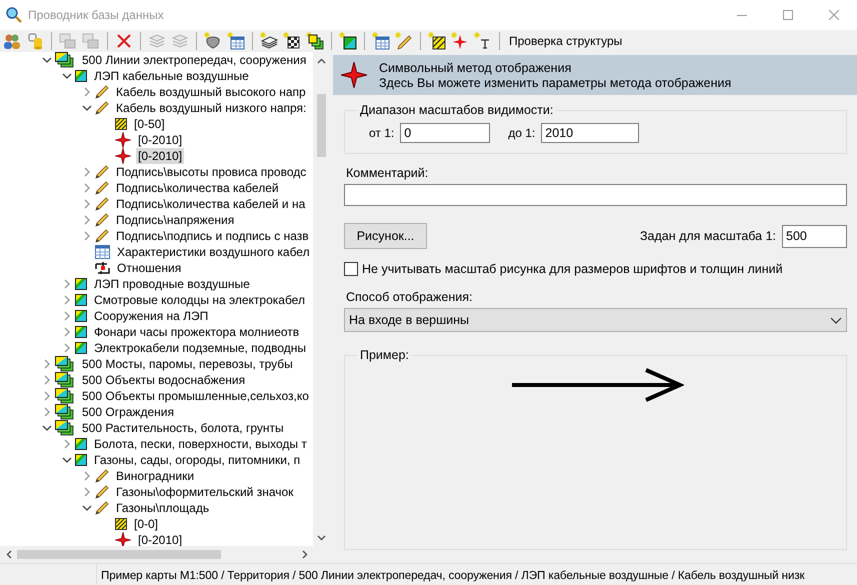 The width and height of the screenshot is (857, 585). What do you see at coordinates (172, 284) in the screenshot?
I see `tree-item: ЛЭП проводные воздушные` at bounding box center [172, 284].